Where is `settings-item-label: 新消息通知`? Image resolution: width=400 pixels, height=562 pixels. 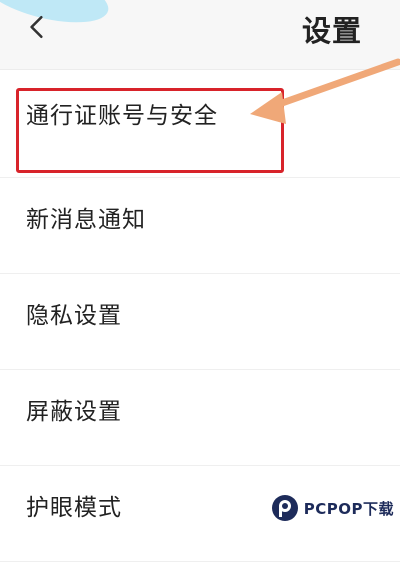
settings-item-label: 新消息通知 is located at coordinates (86, 220).